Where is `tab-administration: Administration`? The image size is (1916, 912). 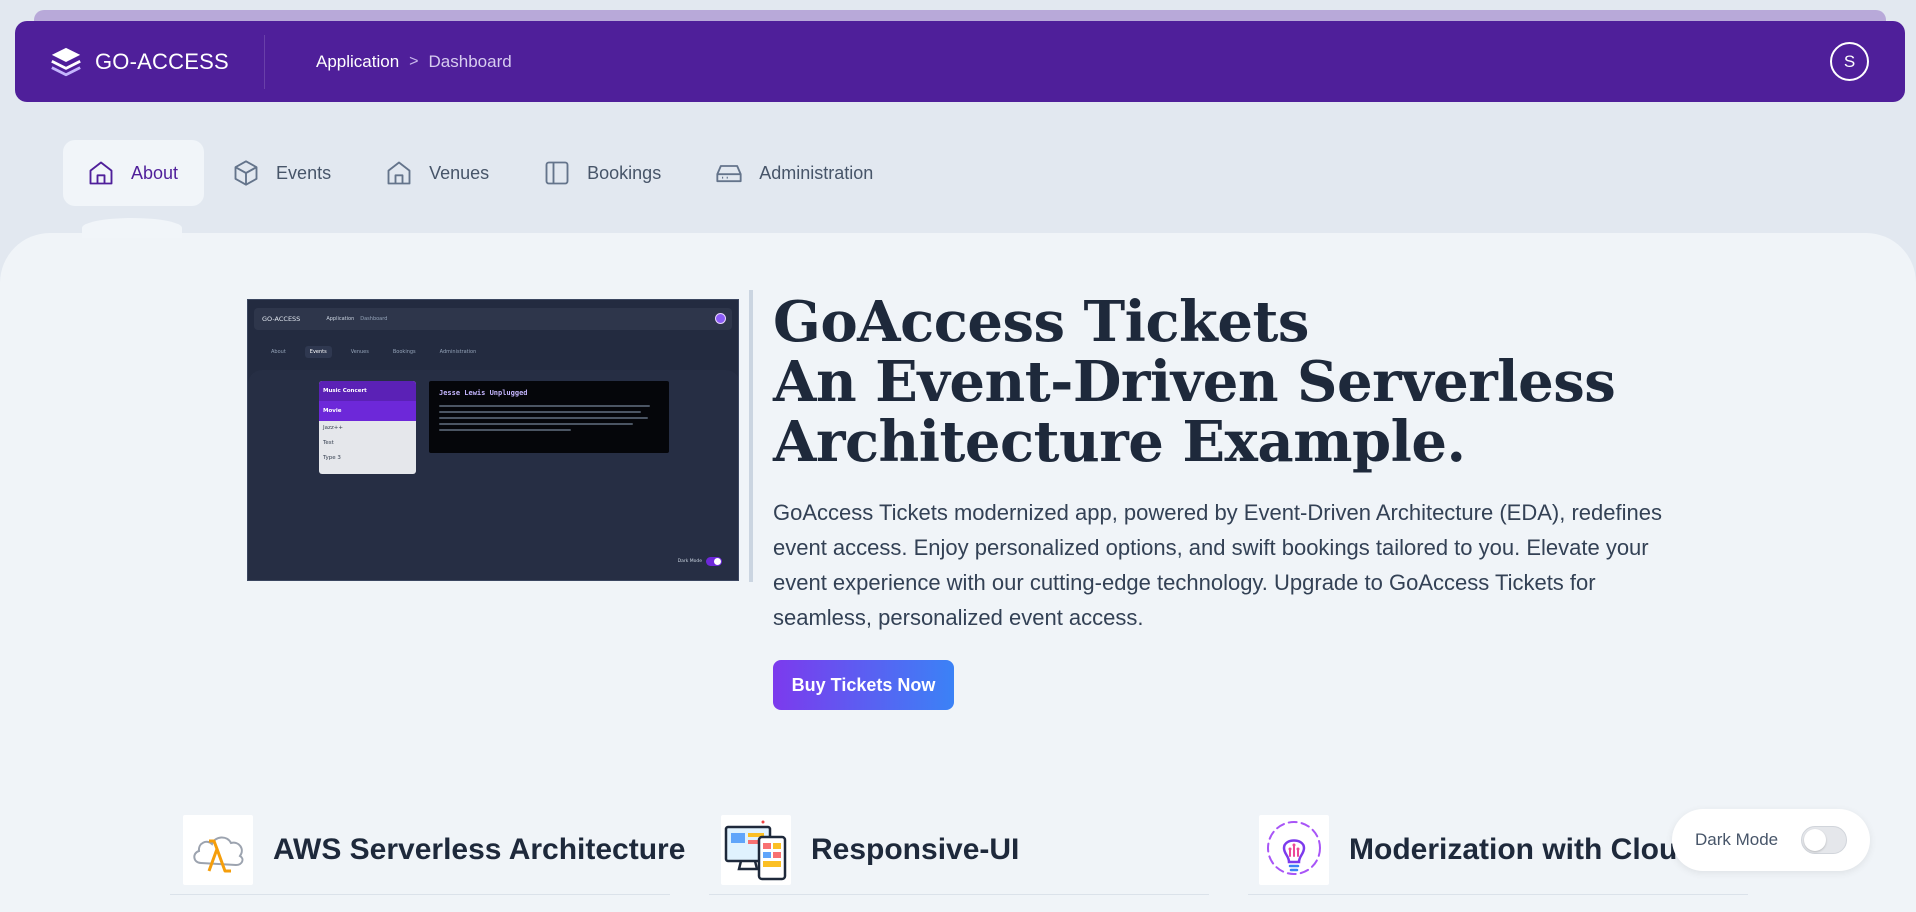
tab-administration: Administration is located at coordinates (795, 173).